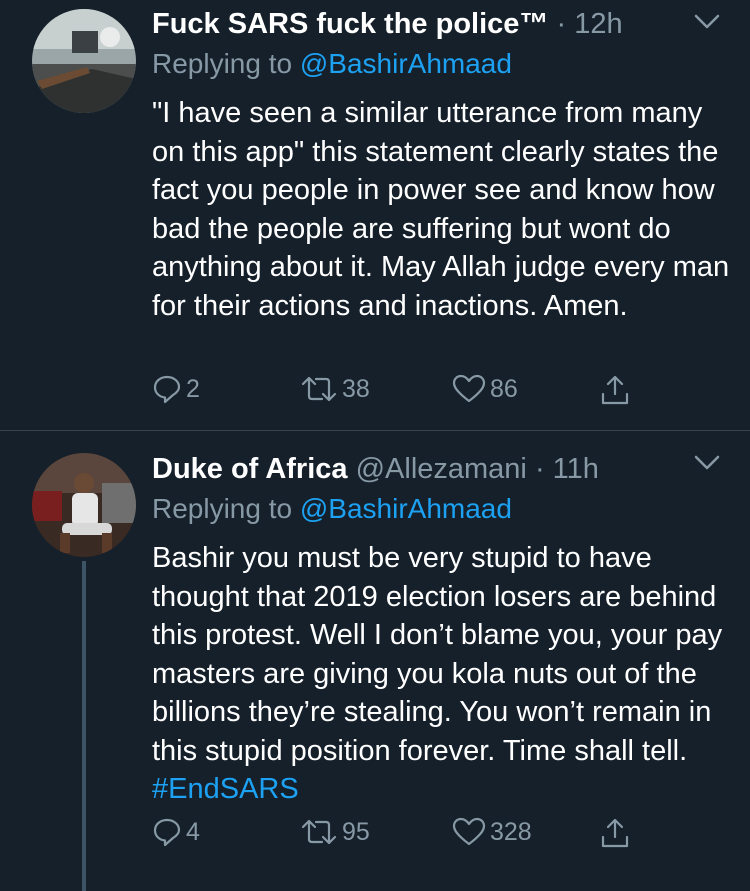 This screenshot has height=891, width=750. I want to click on tweet-actions: 4 95 328, so click(402, 834).